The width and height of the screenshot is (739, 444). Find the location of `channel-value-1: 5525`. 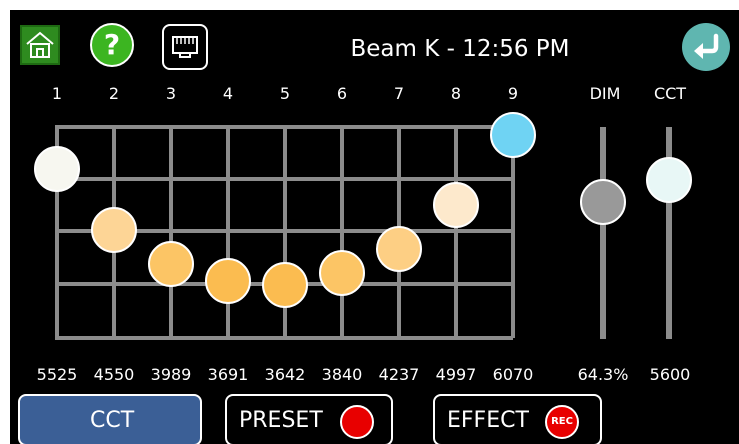

channel-value-1: 5525 is located at coordinates (57, 374).